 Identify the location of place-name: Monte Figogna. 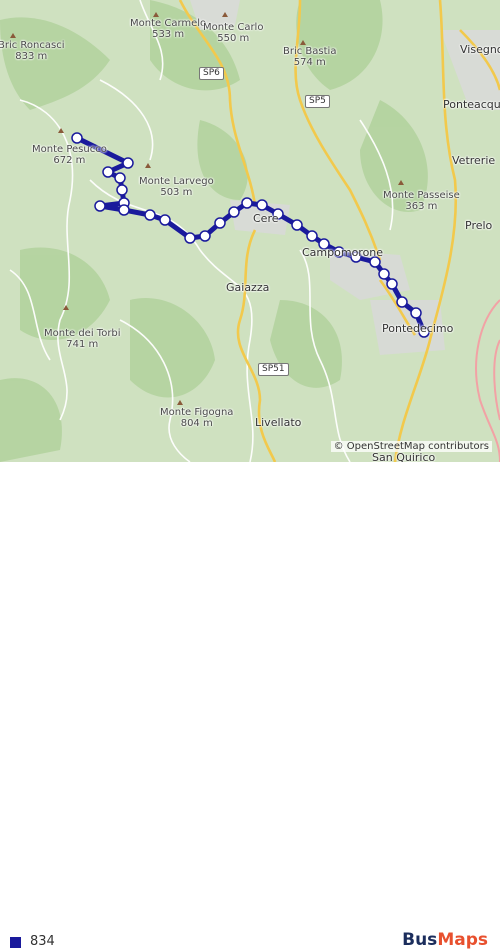
(197, 412).